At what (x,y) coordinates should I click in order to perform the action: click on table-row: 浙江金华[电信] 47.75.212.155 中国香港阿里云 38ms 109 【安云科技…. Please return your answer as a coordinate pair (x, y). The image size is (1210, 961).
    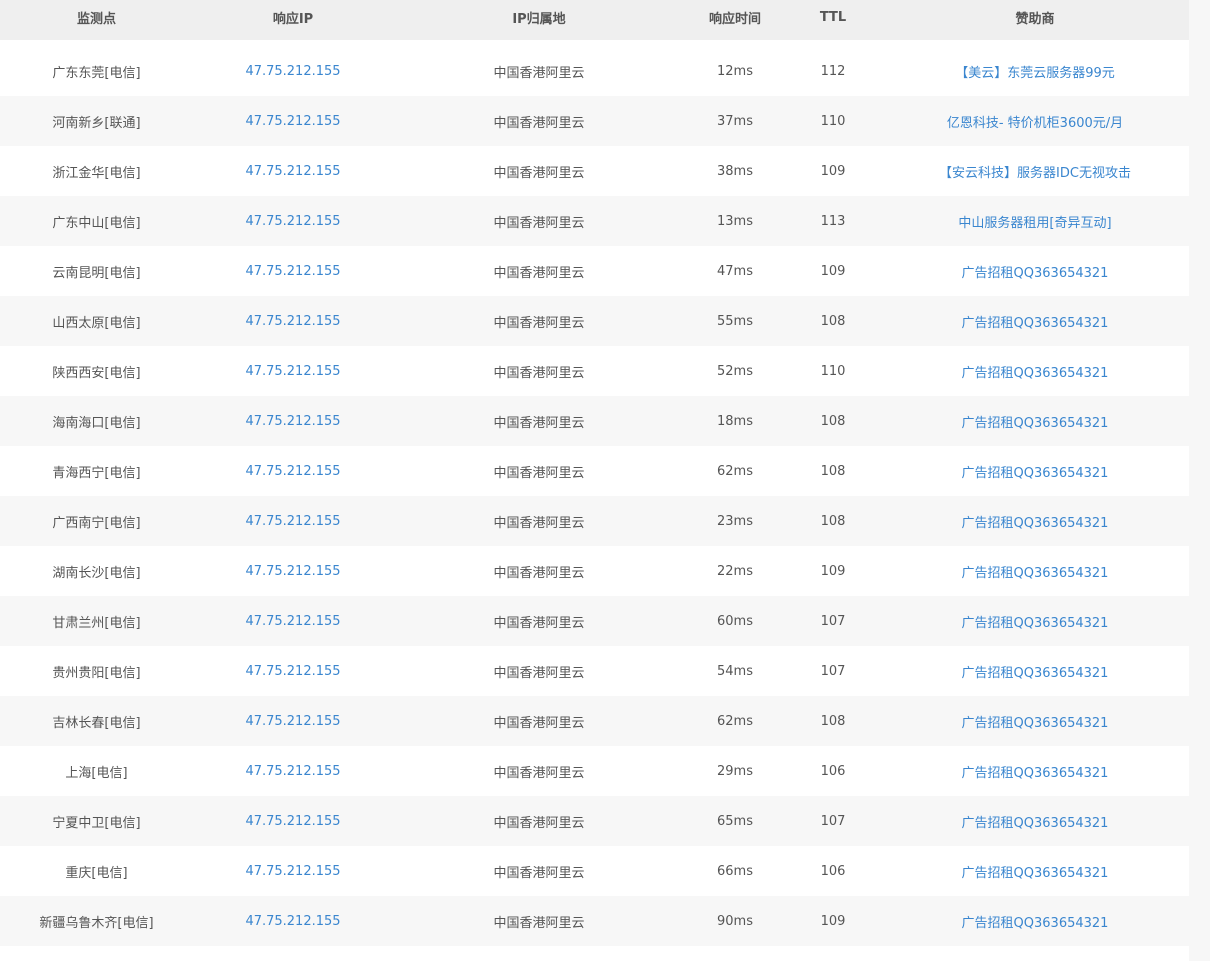
    Looking at the image, I should click on (594, 171).